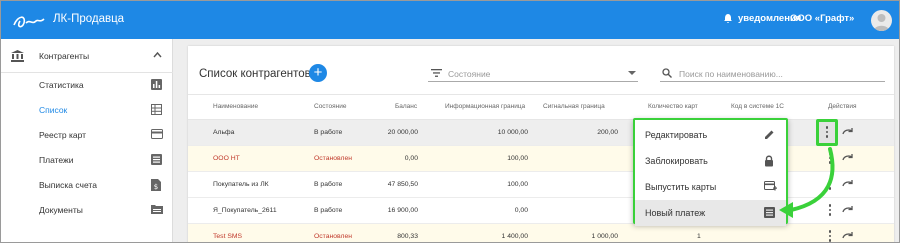 This screenshot has height=243, width=900. Describe the element at coordinates (156, 109) in the screenshot. I see `list-grid-icon` at that location.